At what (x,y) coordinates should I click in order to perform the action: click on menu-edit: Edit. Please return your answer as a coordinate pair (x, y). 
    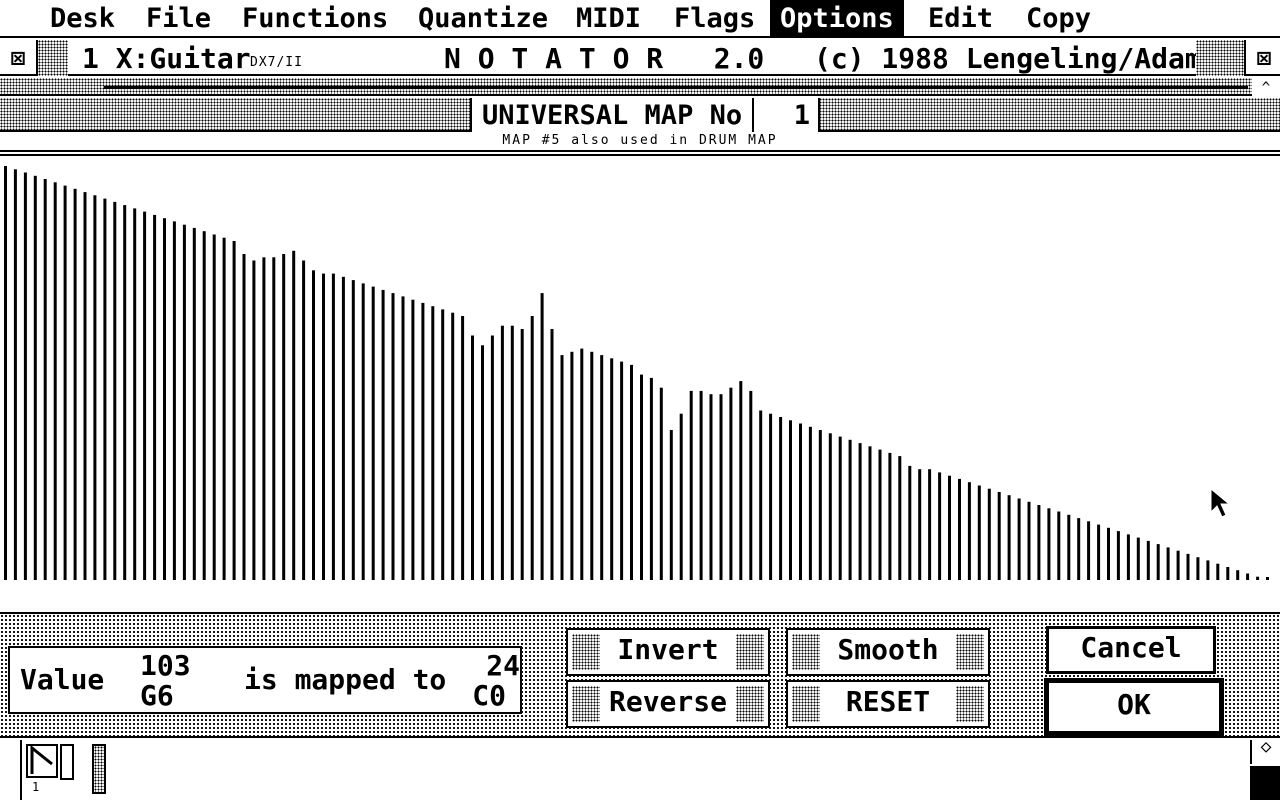
    Looking at the image, I should click on (960, 19).